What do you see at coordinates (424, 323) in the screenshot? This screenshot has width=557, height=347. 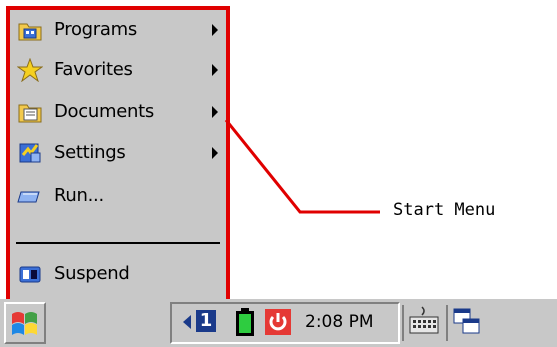 I see `keyboard-icon` at bounding box center [424, 323].